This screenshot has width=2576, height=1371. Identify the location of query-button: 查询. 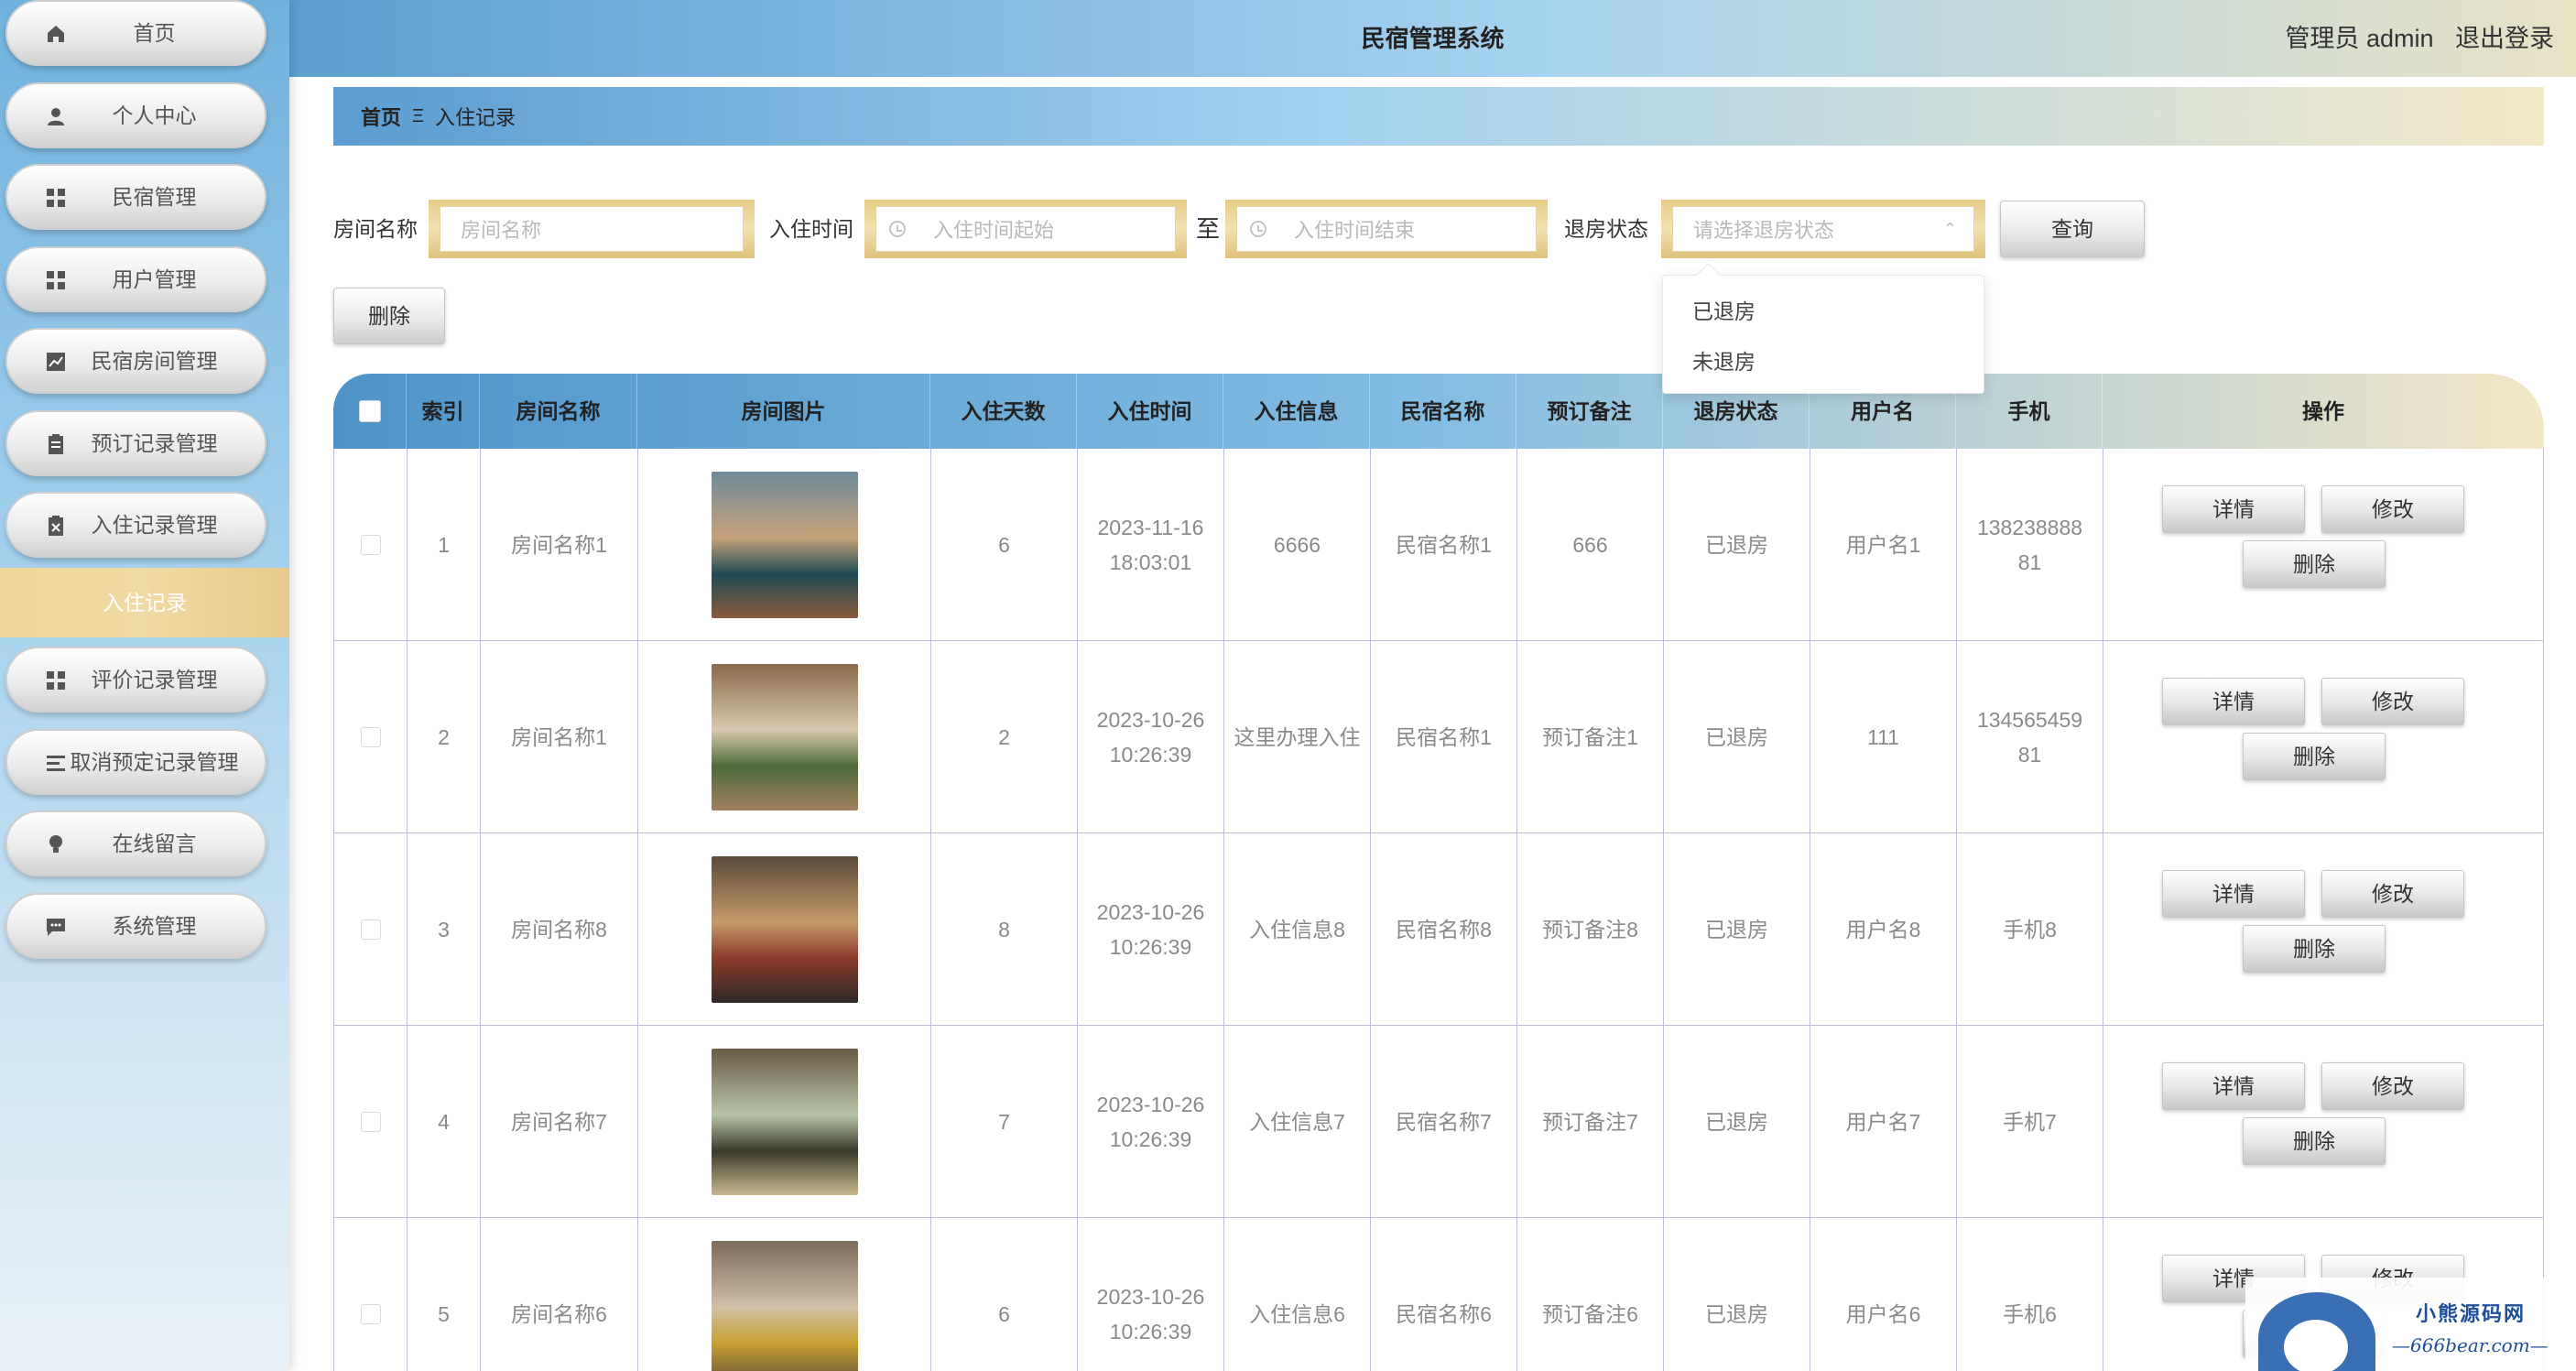
(2072, 229).